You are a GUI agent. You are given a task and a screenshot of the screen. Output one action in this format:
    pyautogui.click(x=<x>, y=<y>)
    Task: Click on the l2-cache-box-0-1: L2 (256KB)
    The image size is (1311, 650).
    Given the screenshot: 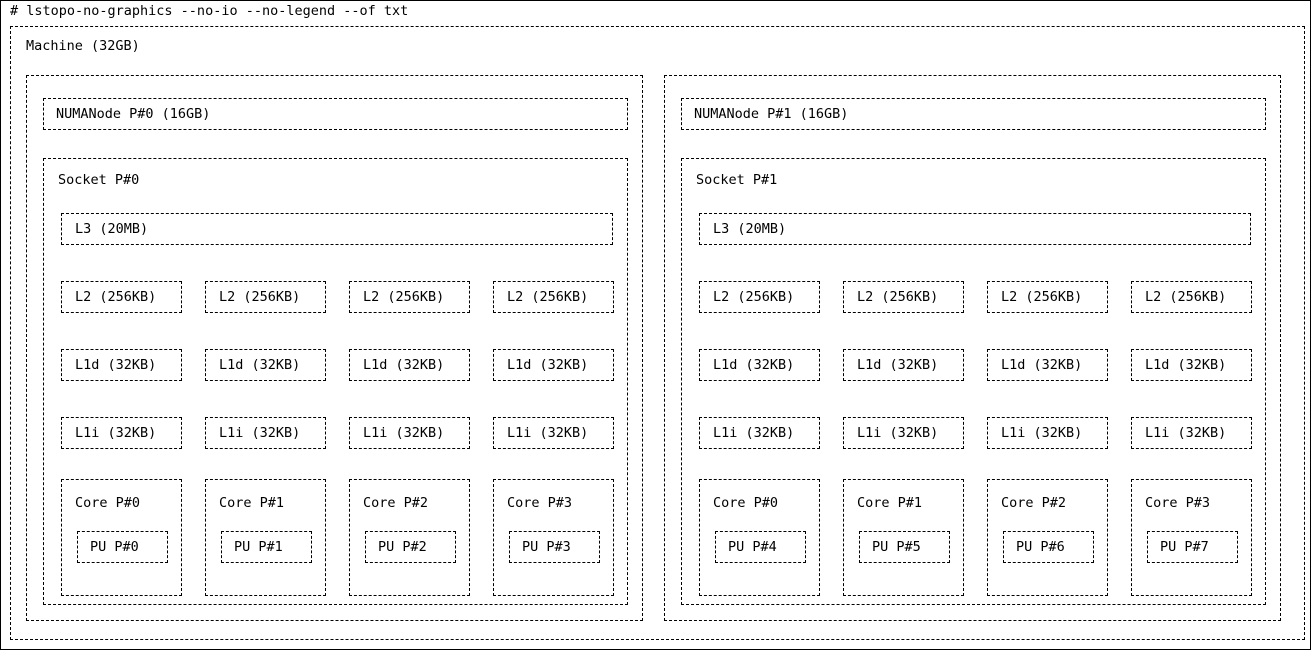 What is the action you would take?
    pyautogui.click(x=265, y=297)
    